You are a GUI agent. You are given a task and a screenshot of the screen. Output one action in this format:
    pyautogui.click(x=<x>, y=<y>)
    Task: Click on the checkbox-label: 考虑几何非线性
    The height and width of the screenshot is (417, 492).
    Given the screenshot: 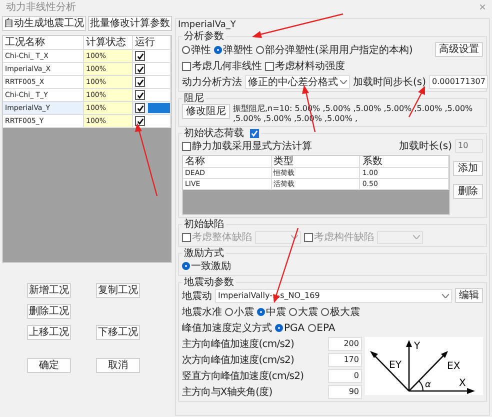 What is the action you would take?
    pyautogui.click(x=227, y=66)
    